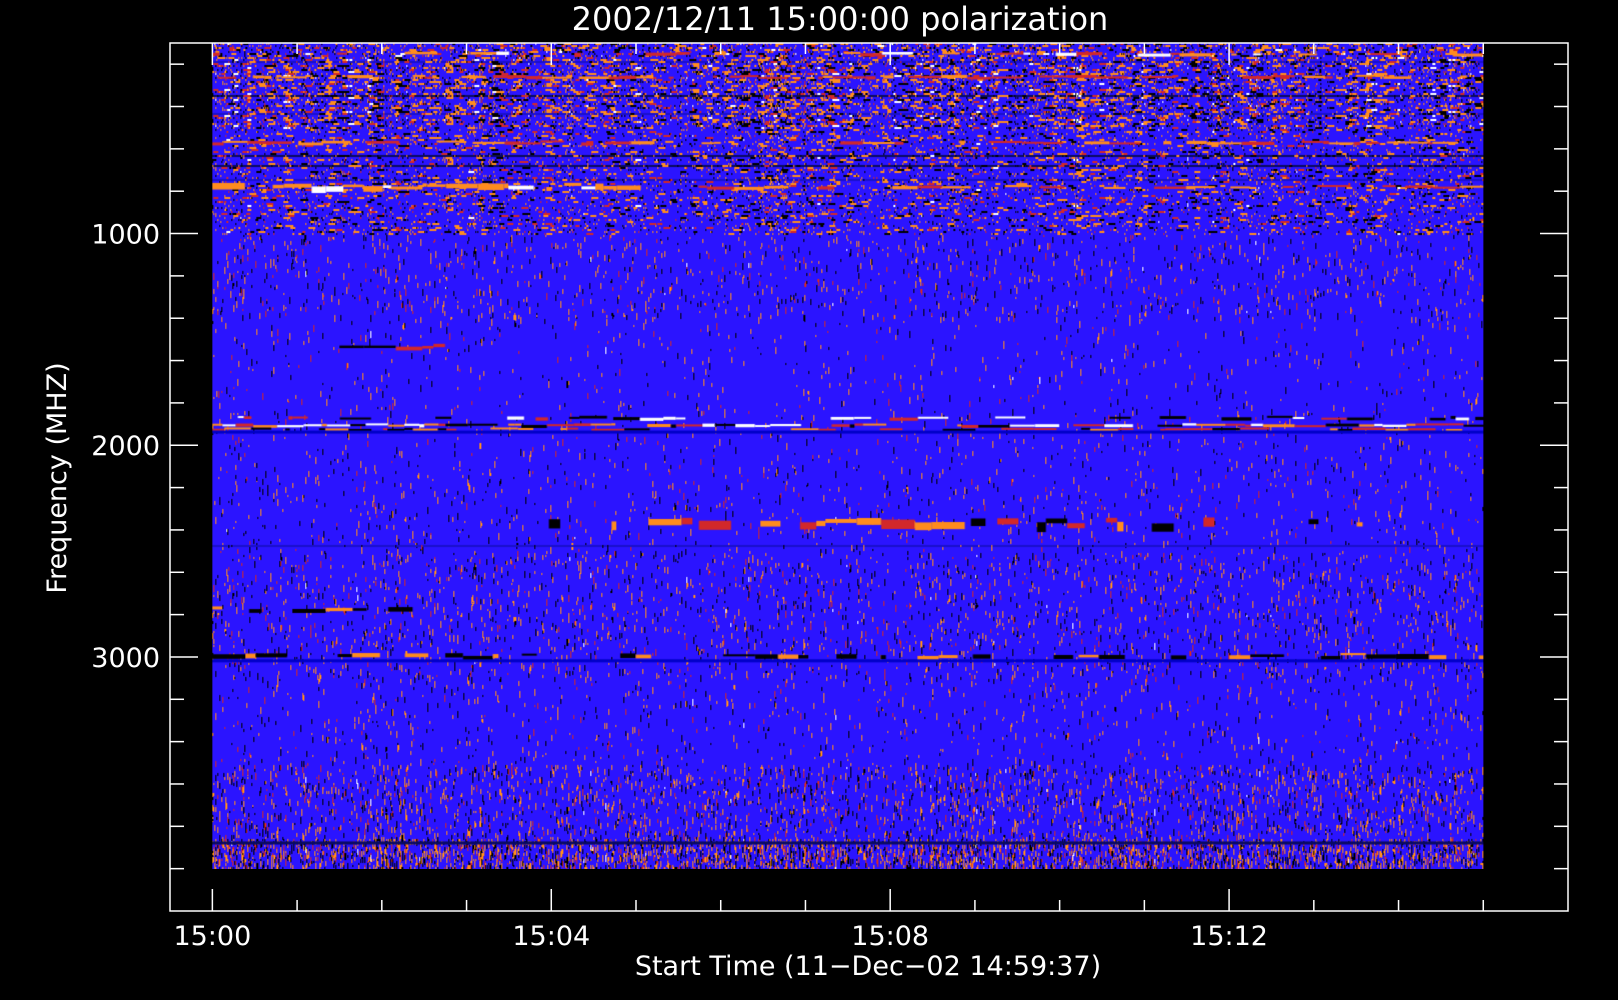 The image size is (1618, 1000). Describe the element at coordinates (125, 658) in the screenshot. I see `y-tick-label: 3000` at that location.